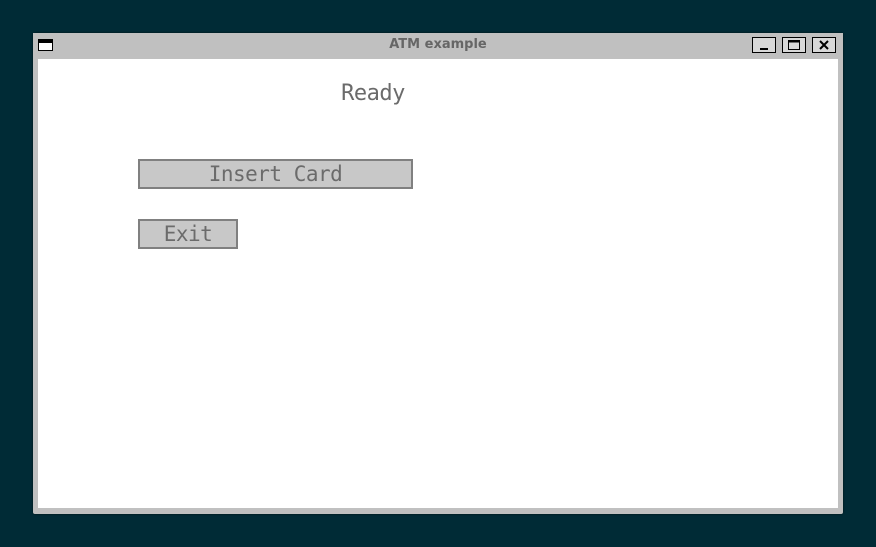 The image size is (876, 547). Describe the element at coordinates (764, 49) in the screenshot. I see `minimize-icon` at that location.